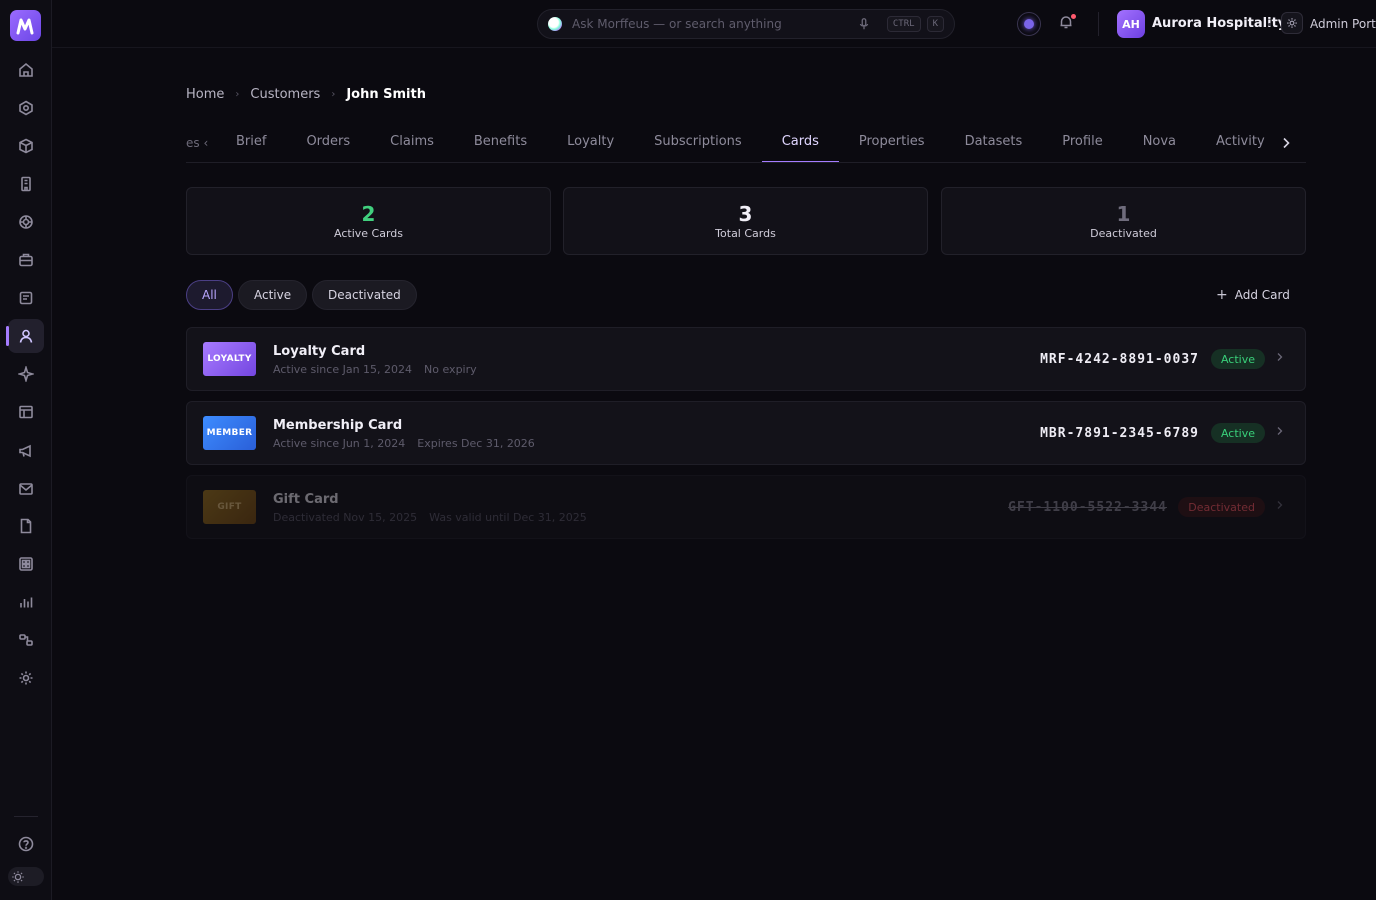  I want to click on tab-cards: Cards, so click(800, 142).